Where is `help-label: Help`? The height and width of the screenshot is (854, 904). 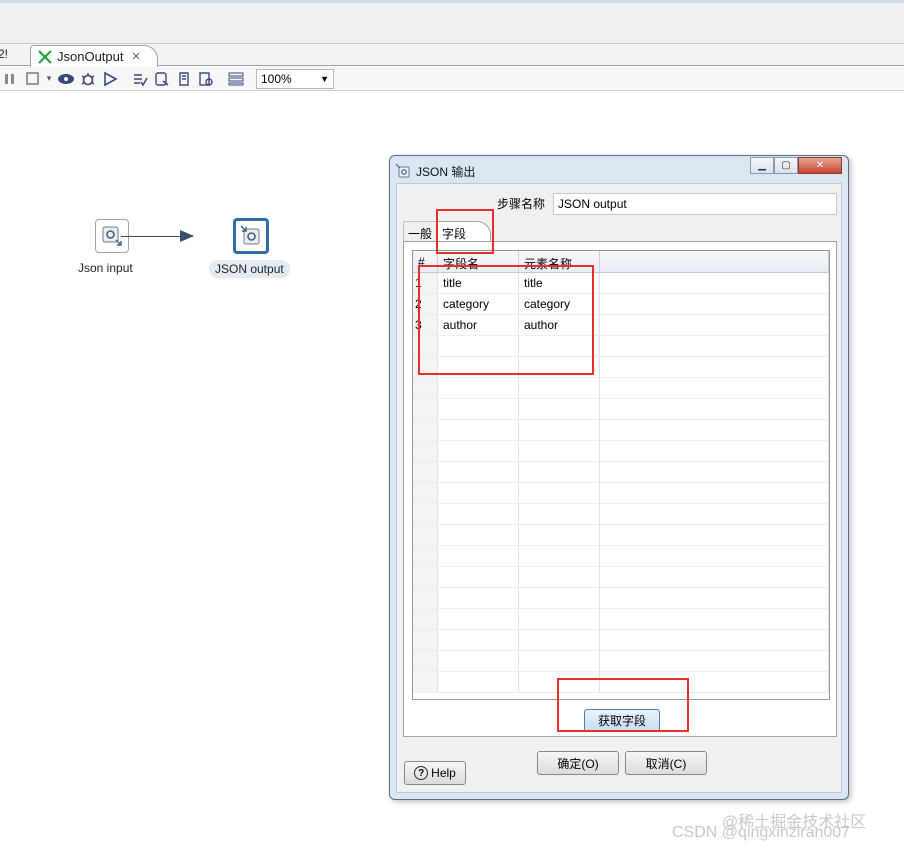 help-label: Help is located at coordinates (443, 773).